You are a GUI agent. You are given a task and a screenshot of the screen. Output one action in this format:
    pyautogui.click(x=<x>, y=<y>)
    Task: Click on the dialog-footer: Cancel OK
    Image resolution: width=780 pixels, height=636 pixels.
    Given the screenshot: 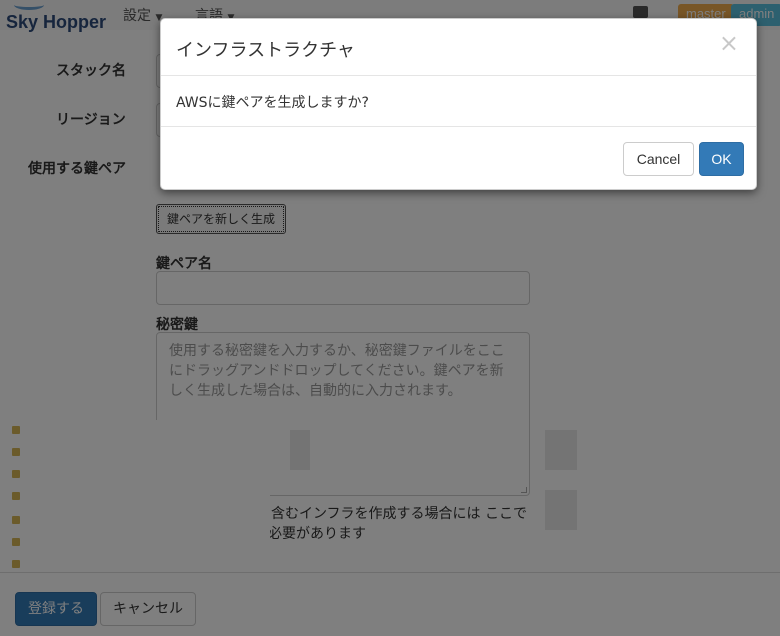 What is the action you would take?
    pyautogui.click(x=458, y=159)
    